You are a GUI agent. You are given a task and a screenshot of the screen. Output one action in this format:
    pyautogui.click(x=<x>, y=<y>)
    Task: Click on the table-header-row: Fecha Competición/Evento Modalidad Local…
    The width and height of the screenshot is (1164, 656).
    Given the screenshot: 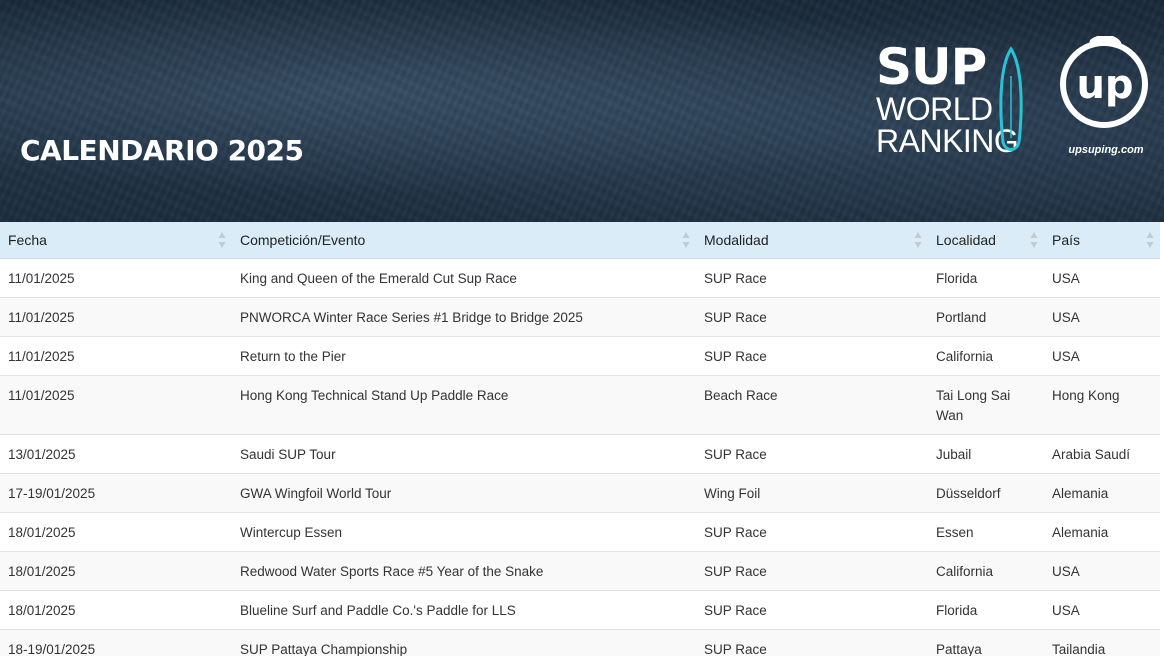 What is the action you would take?
    pyautogui.click(x=580, y=240)
    